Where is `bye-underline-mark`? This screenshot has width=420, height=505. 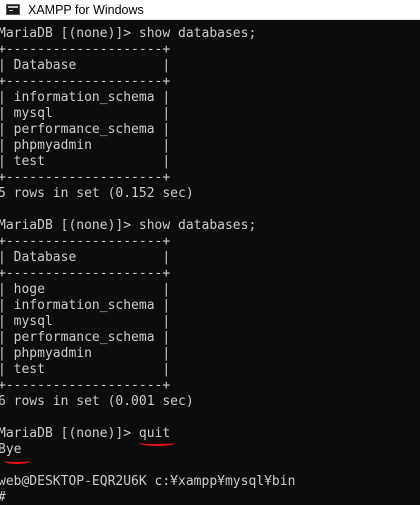
bye-underline-mark is located at coordinates (17, 461).